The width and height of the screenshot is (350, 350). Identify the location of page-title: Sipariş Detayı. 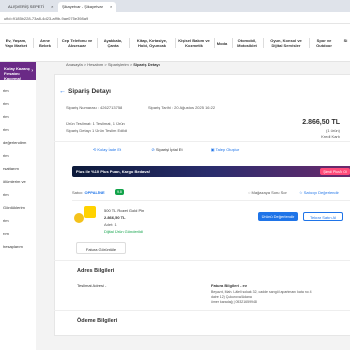
(89, 91).